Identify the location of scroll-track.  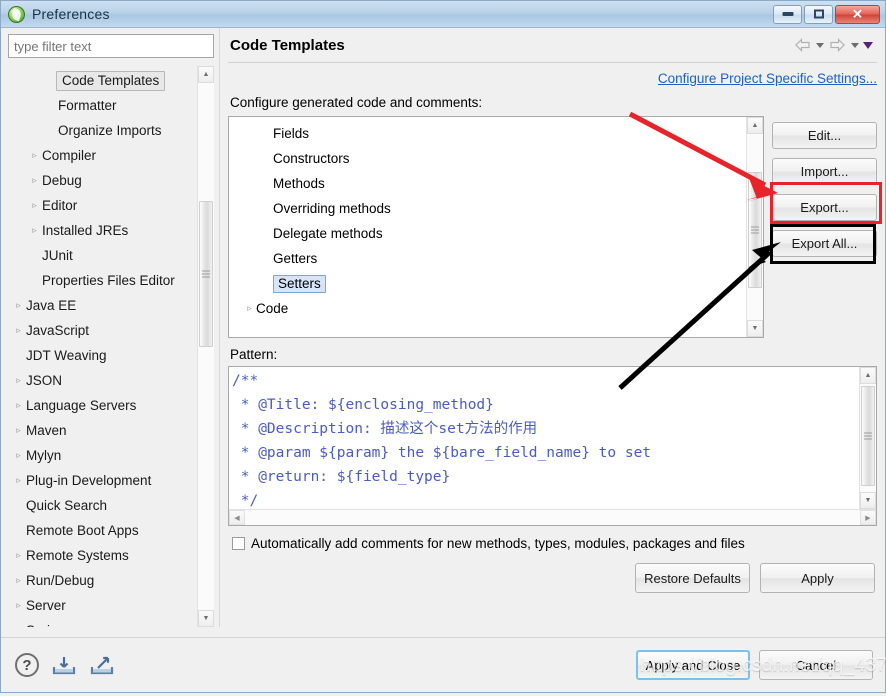
(206, 346).